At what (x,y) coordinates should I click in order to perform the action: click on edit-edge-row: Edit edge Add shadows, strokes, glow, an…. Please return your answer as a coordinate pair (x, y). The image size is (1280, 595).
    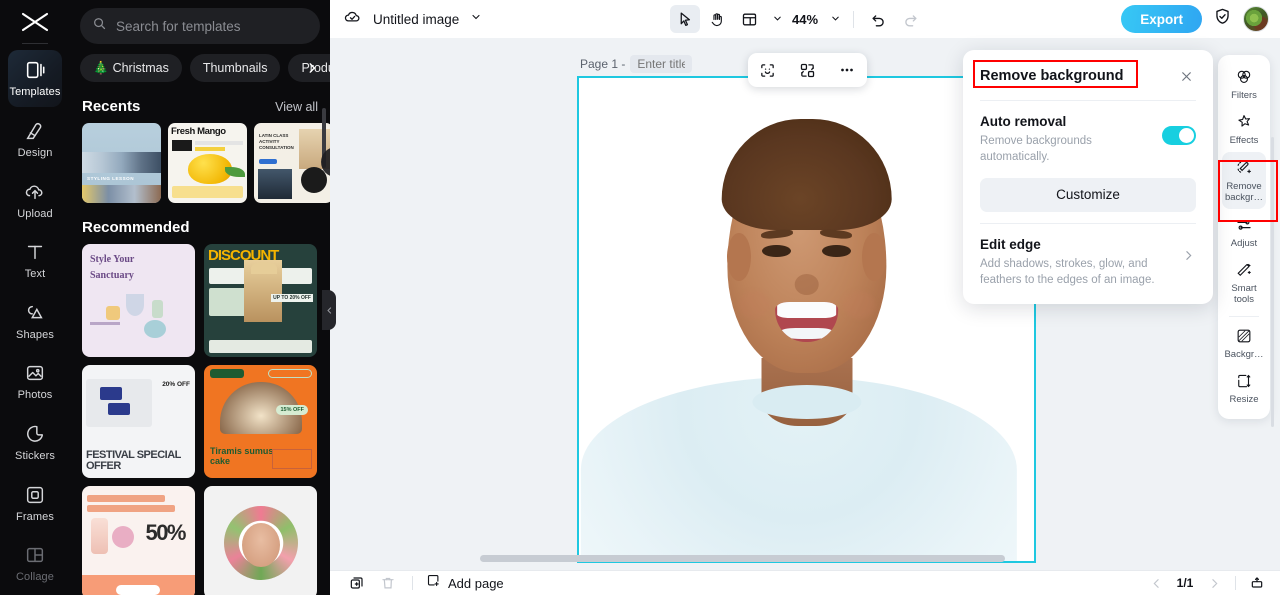
    Looking at the image, I should click on (1088, 263).